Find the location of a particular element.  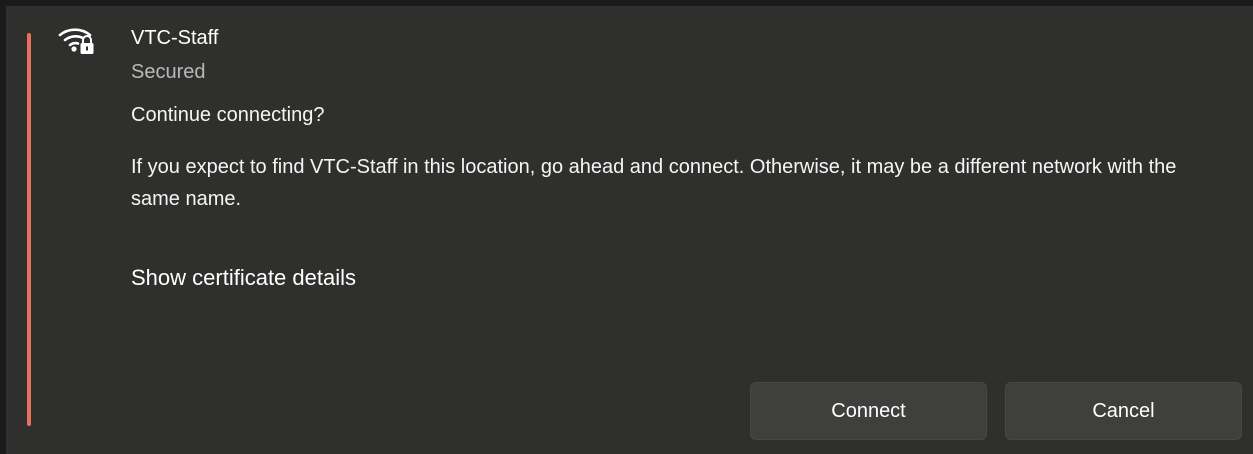

cancel-button: Cancel is located at coordinates (1123, 411).